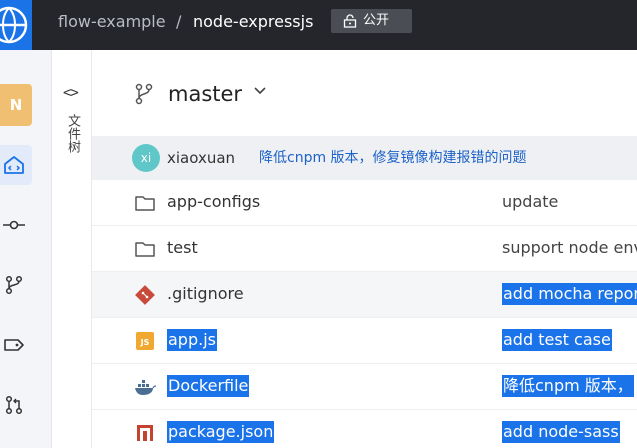  Describe the element at coordinates (561, 432) in the screenshot. I see `file-commit-message: add node-sass` at that location.